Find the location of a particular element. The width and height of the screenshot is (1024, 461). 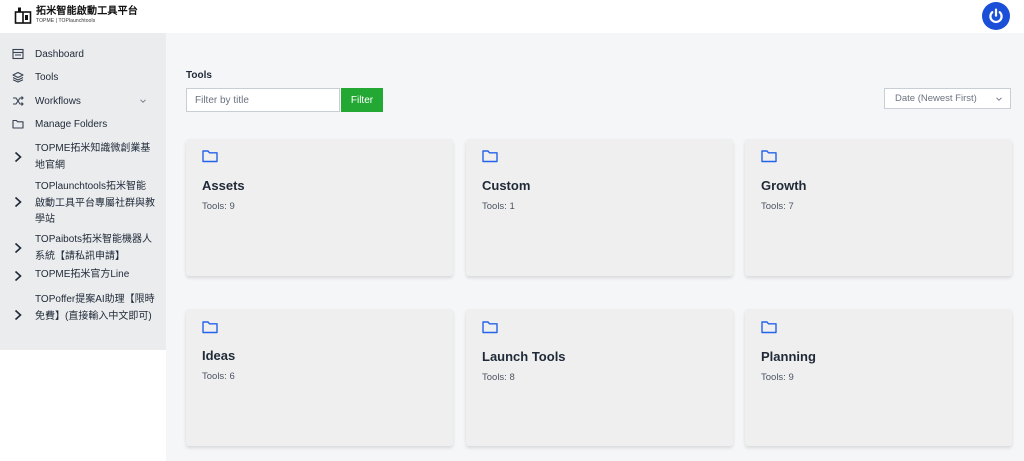

filter-input is located at coordinates (263, 100).